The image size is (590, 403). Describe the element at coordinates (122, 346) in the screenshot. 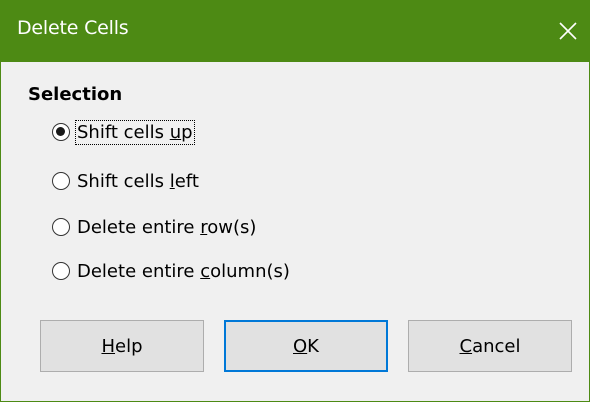

I see `help-button: Help` at that location.